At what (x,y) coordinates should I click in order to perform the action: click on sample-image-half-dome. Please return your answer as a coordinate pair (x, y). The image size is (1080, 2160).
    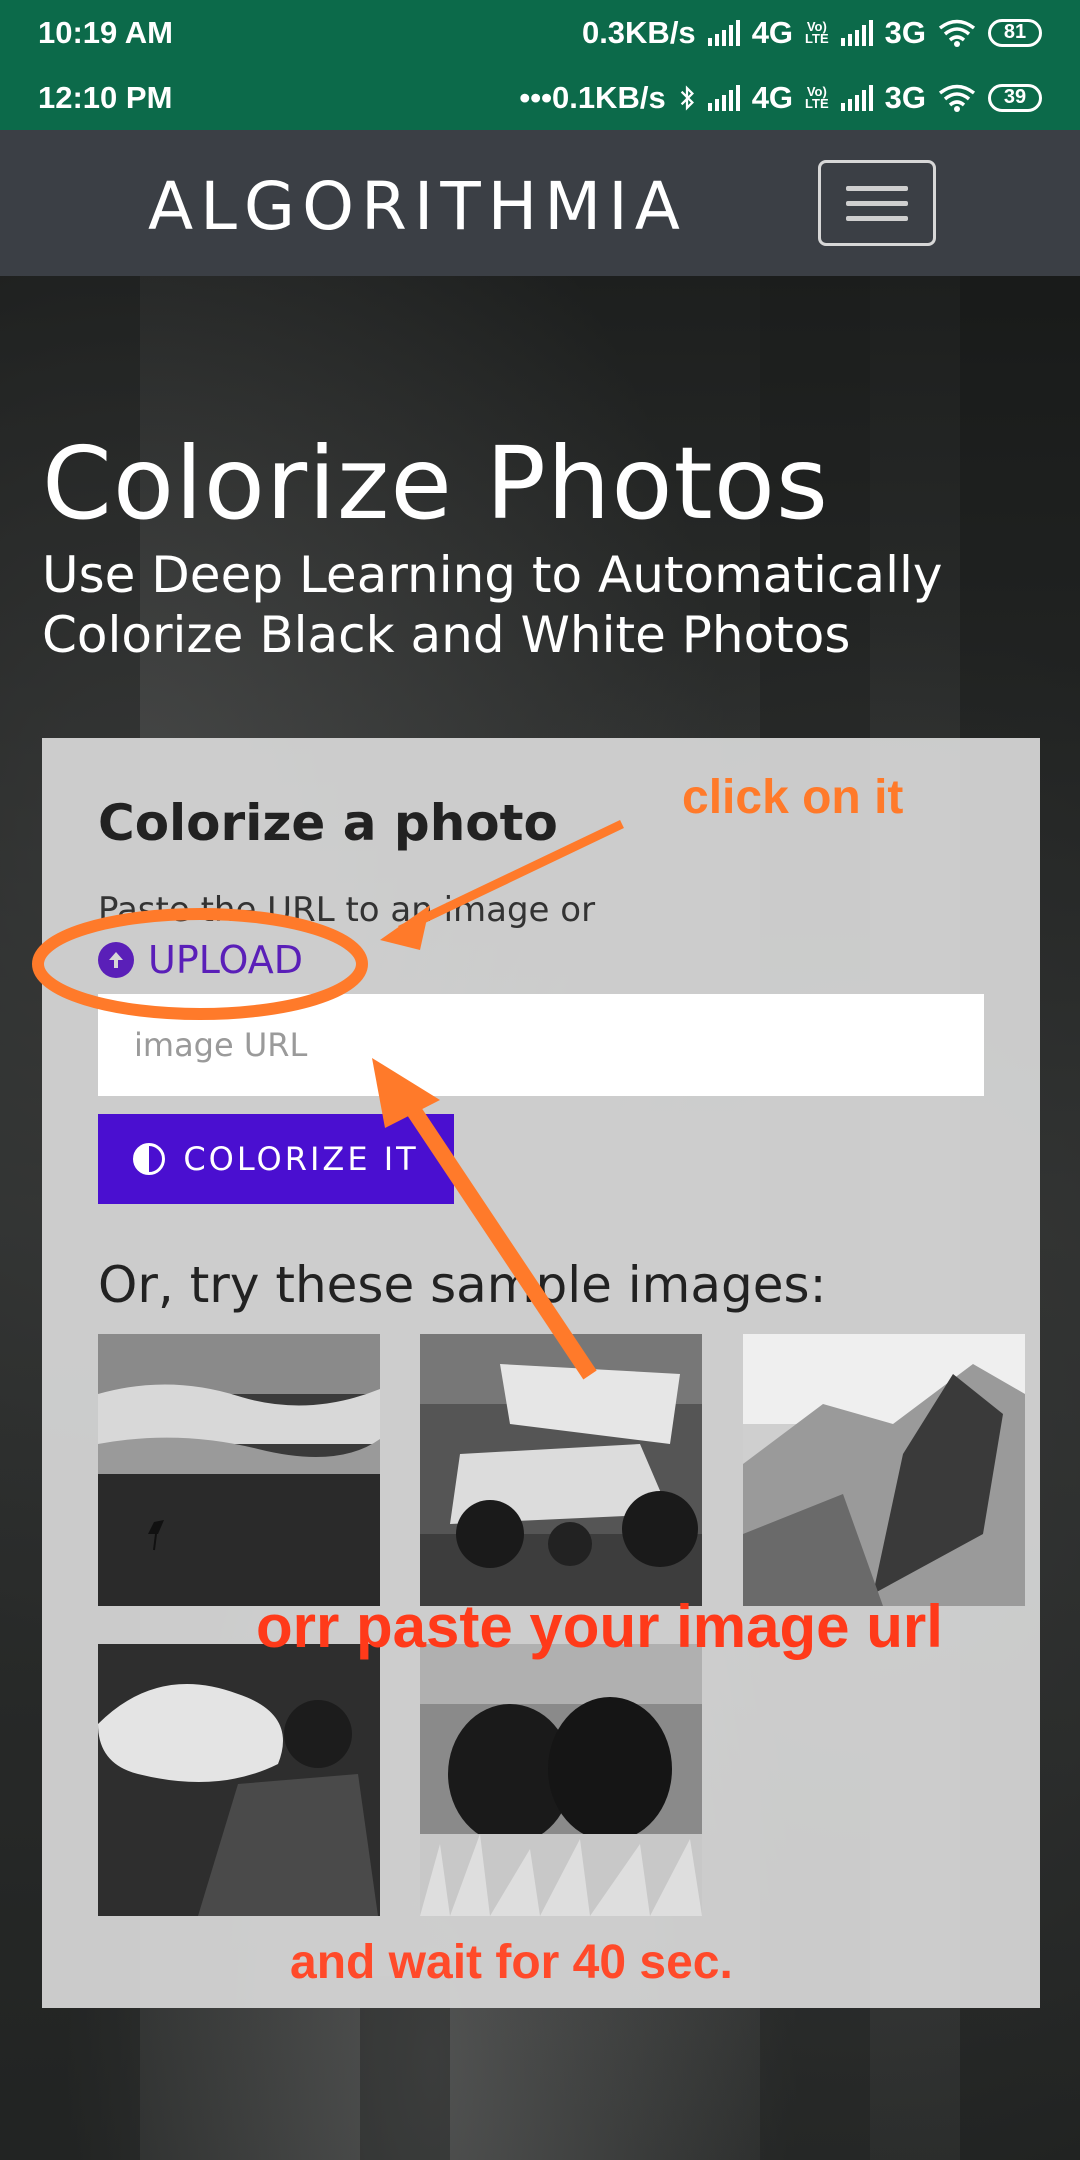
    Looking at the image, I should click on (884, 1470).